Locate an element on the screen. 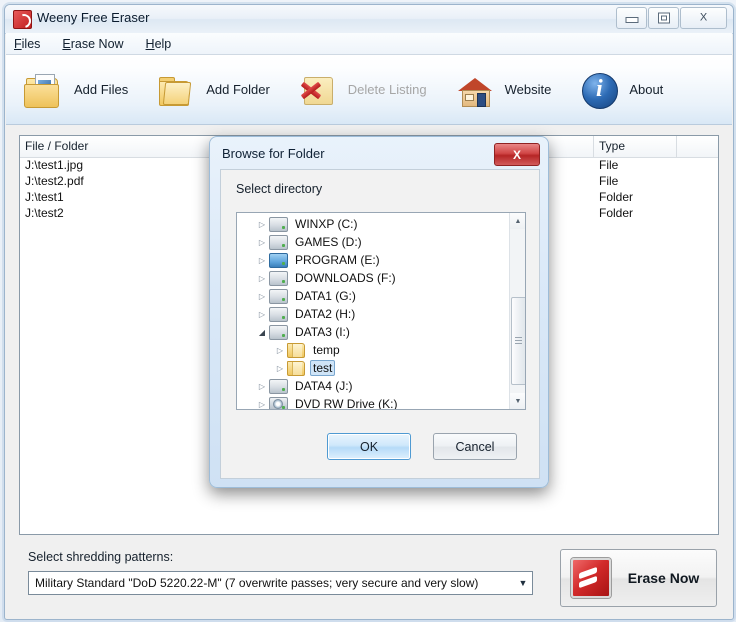 Image resolution: width=736 pixels, height=622 pixels. add-folder-icon is located at coordinates (176, 90).